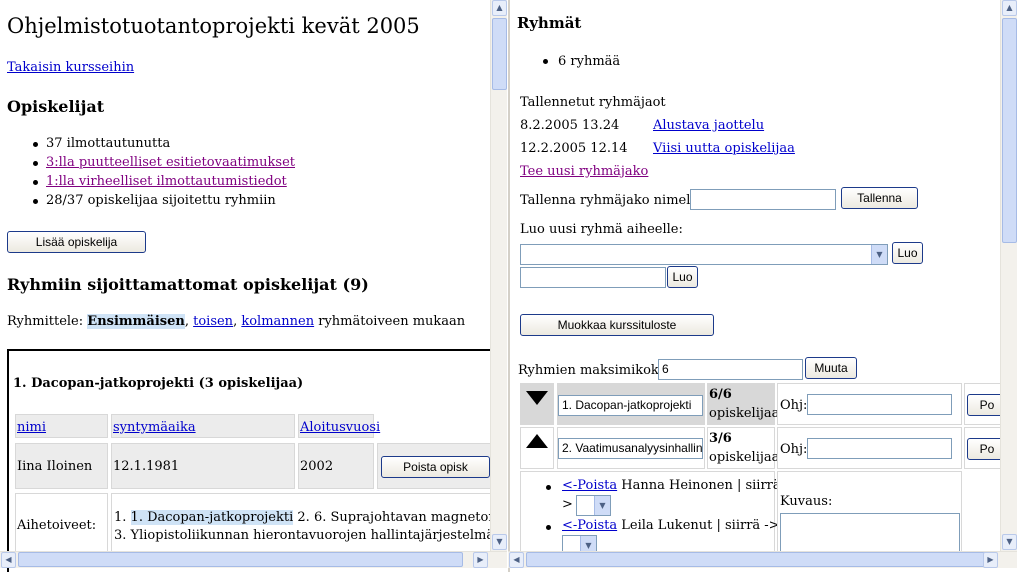  What do you see at coordinates (617, 325) in the screenshot?
I see `edit-print-button: Muokkaa kurssituloste` at bounding box center [617, 325].